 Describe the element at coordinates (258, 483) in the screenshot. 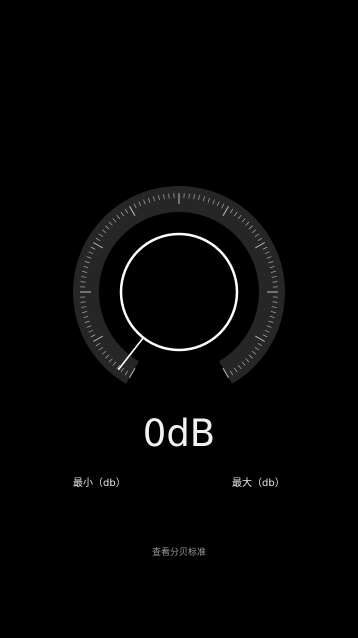

I see `max-db-label: 最大（db）` at that location.